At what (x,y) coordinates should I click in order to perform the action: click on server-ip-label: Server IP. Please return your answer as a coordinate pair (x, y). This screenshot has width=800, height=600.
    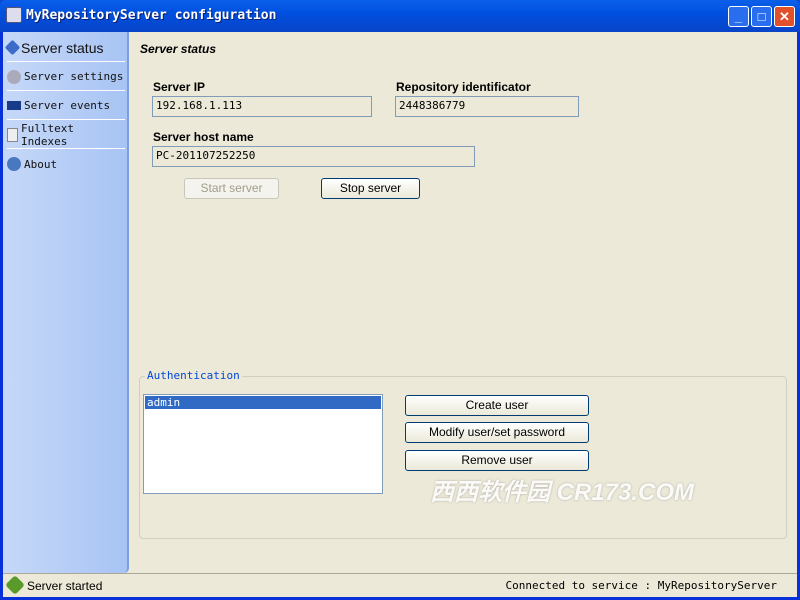
    Looking at the image, I should click on (179, 87).